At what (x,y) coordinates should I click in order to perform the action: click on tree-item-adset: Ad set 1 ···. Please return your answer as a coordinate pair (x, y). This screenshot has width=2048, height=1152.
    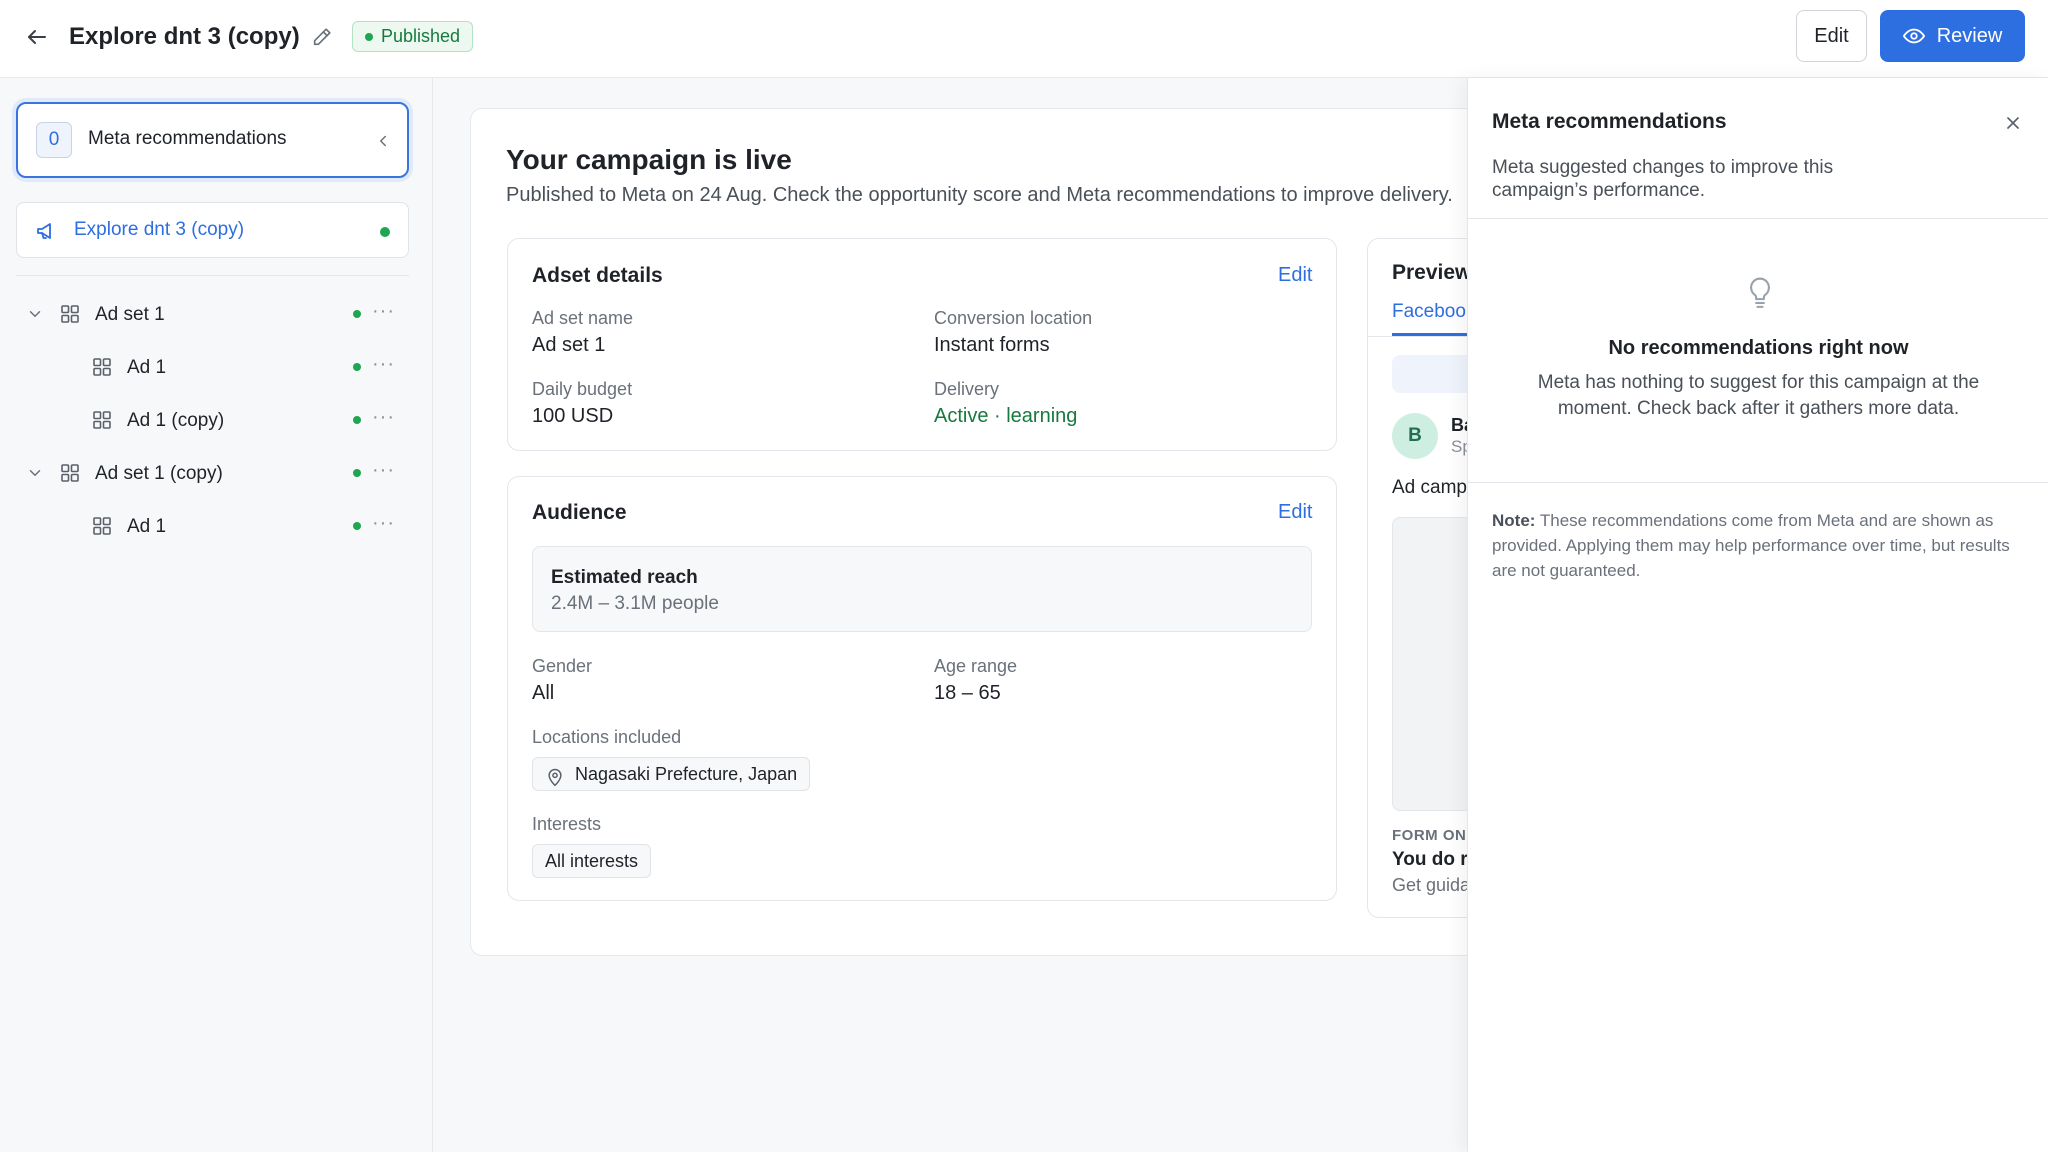
    Looking at the image, I should click on (212, 314).